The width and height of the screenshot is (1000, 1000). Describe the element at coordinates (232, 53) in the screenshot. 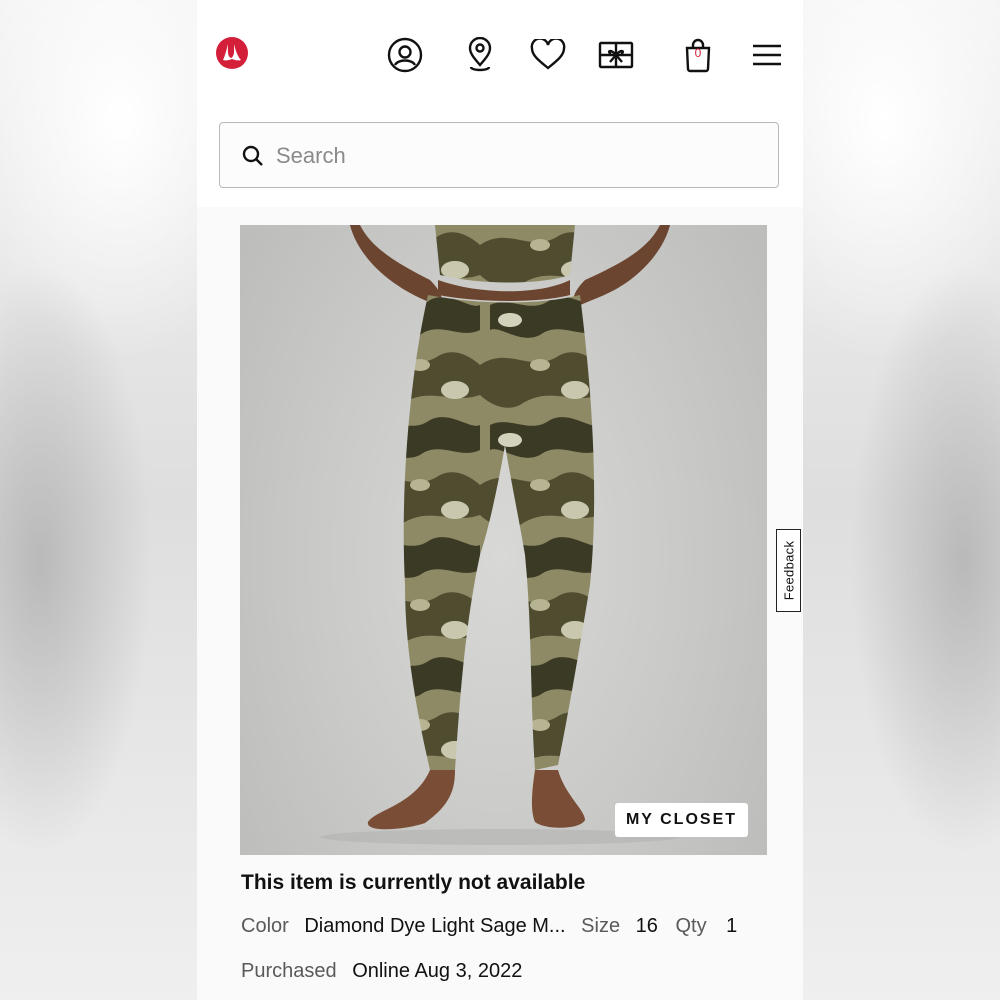

I see `lululemon-logo` at that location.